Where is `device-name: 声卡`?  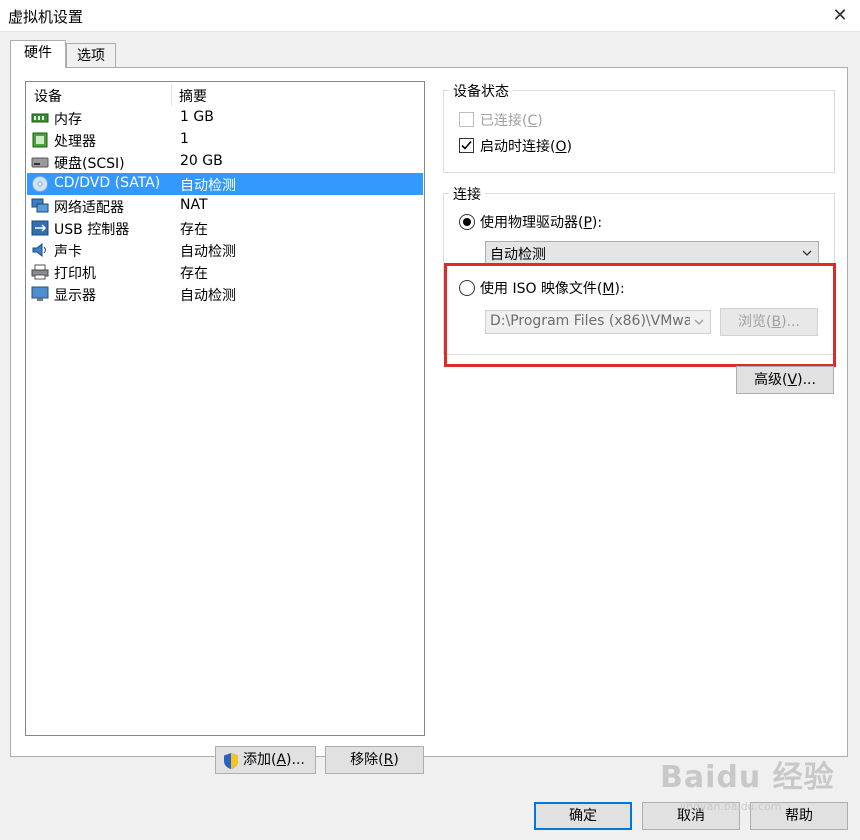 device-name: 声卡 is located at coordinates (68, 252).